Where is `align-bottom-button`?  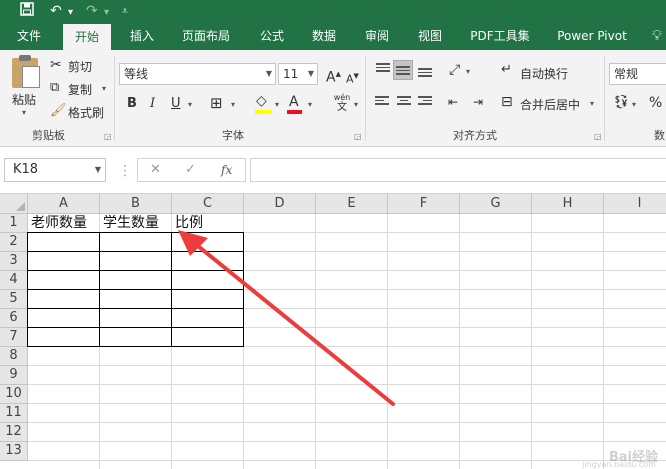 align-bottom-button is located at coordinates (425, 70).